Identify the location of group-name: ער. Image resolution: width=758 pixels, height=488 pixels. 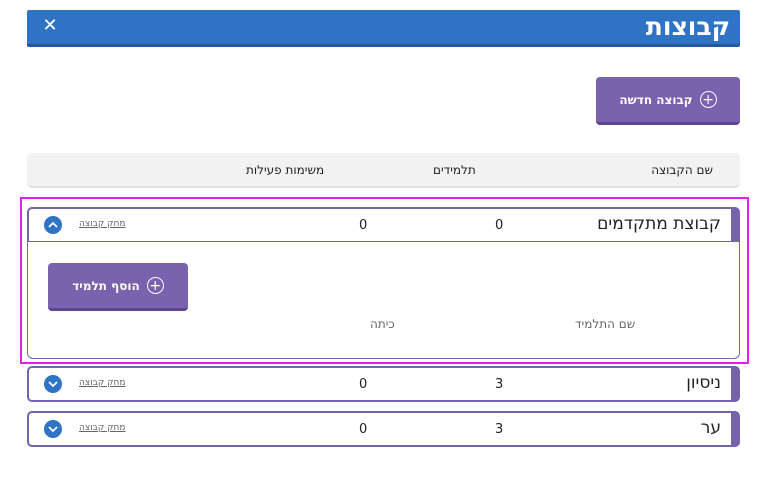
(710, 428).